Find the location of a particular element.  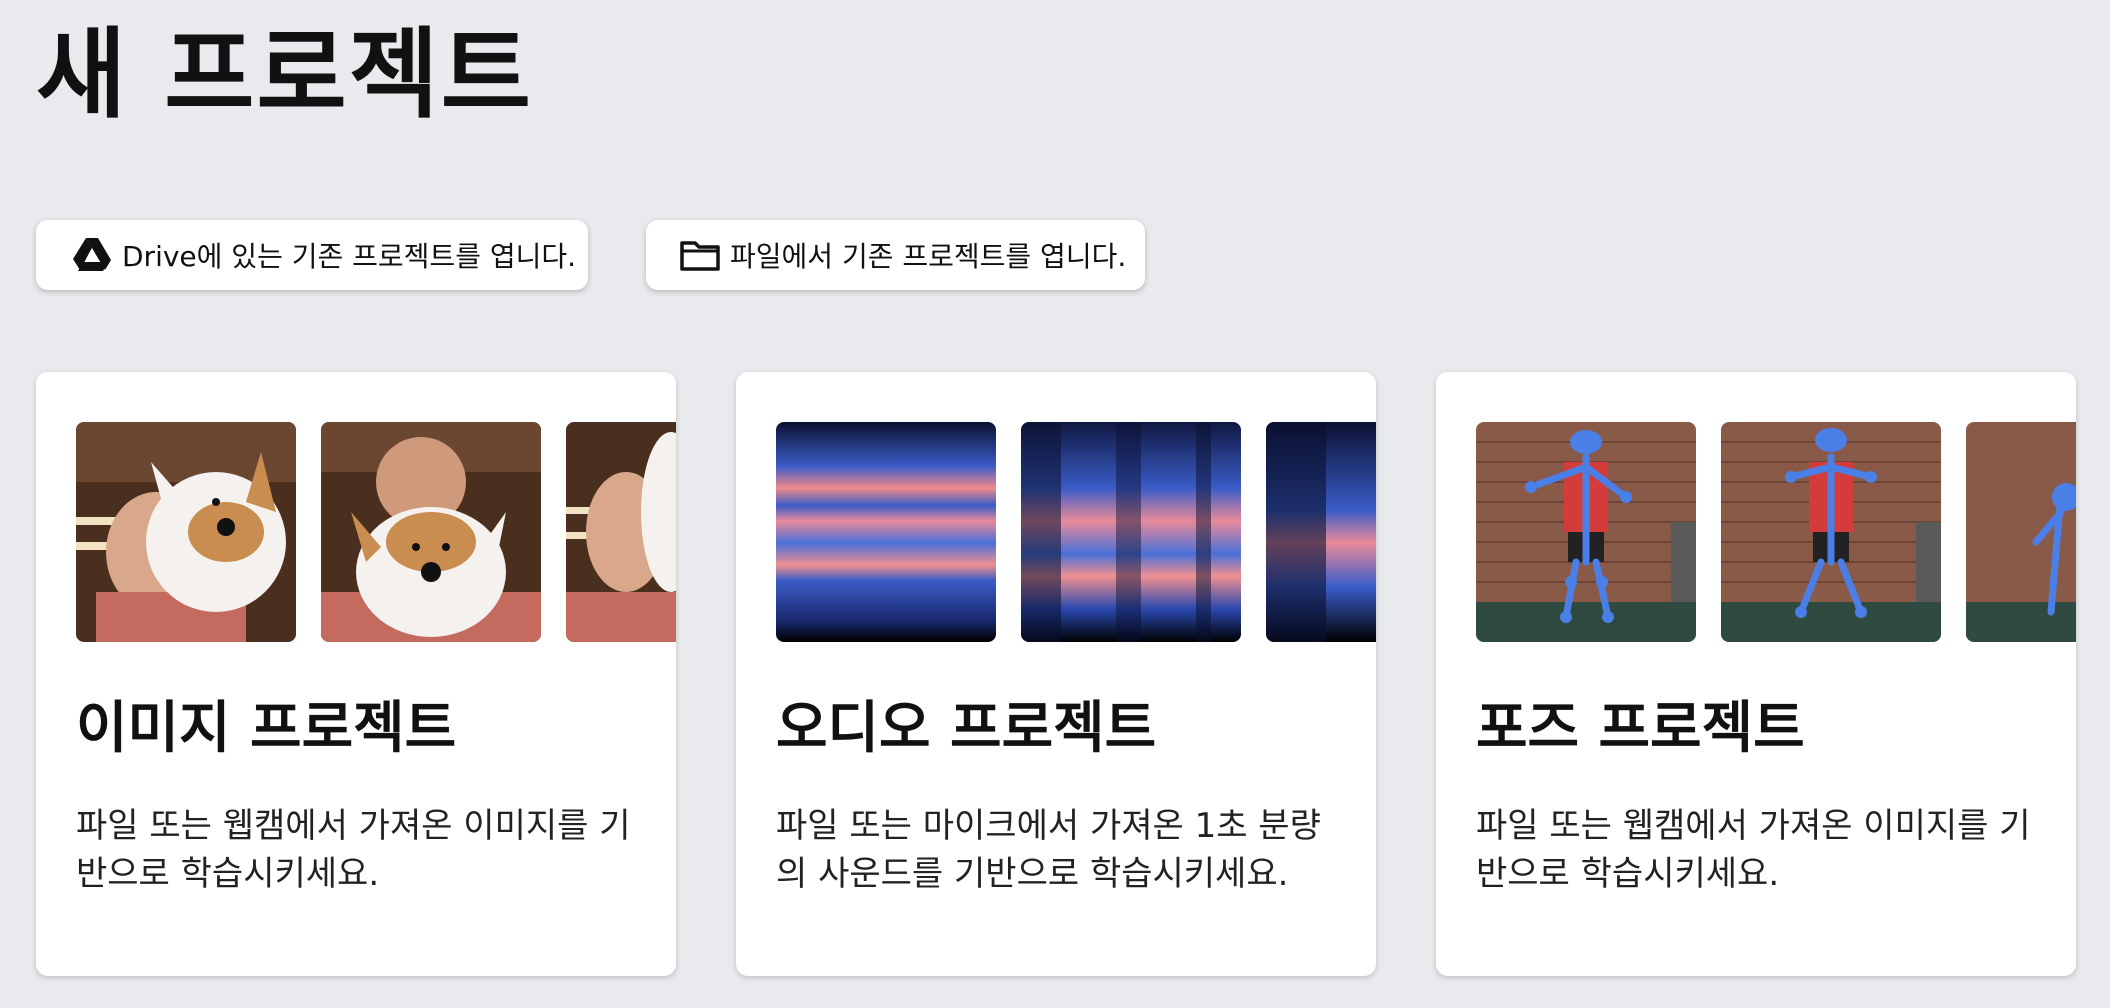

pose-project-title: 포즈 프로젝트 is located at coordinates (1640, 728).